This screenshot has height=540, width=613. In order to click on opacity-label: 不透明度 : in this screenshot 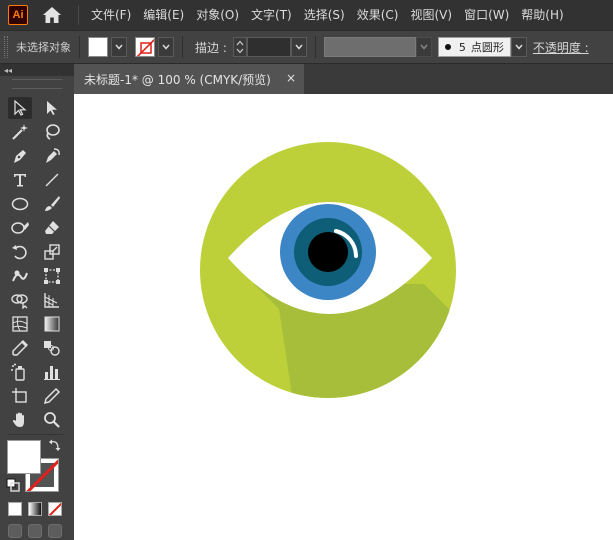, I will do `click(561, 47)`.